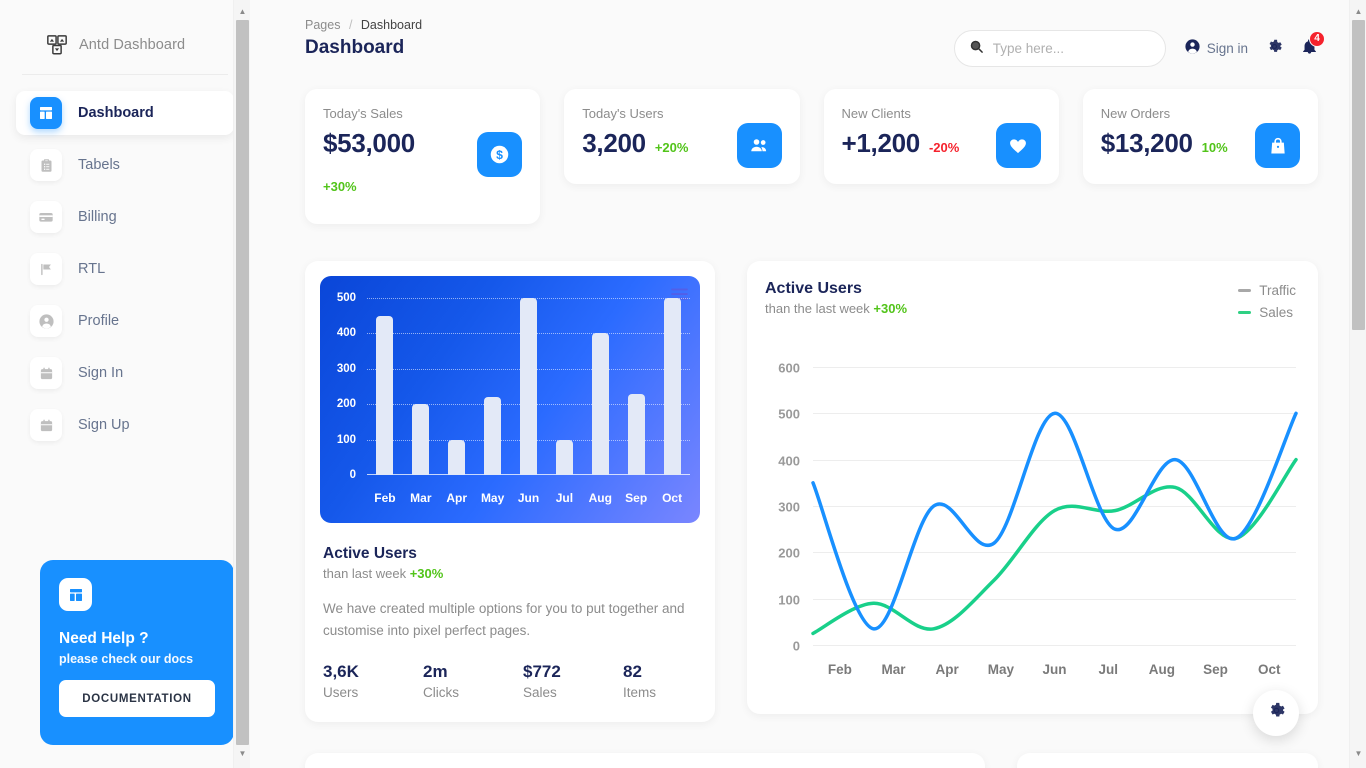 The width and height of the screenshot is (1366, 768). What do you see at coordinates (976, 49) in the screenshot?
I see `search-icon` at bounding box center [976, 49].